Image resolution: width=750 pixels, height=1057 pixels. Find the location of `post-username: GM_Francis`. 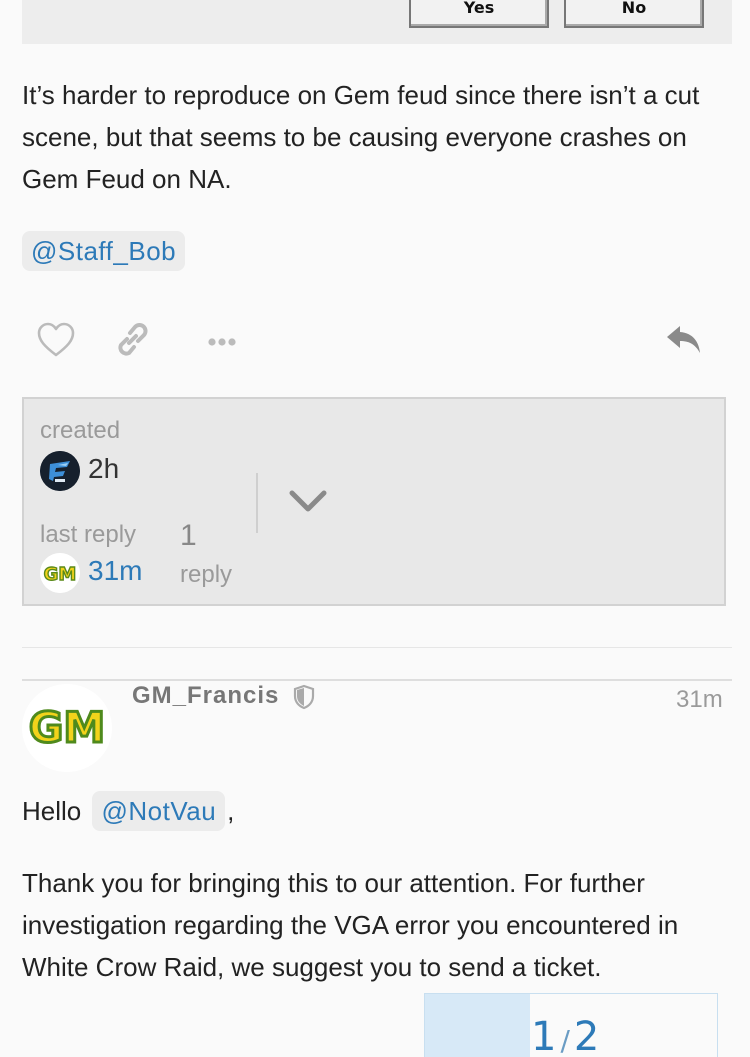

post-username: GM_Francis is located at coordinates (205, 696).